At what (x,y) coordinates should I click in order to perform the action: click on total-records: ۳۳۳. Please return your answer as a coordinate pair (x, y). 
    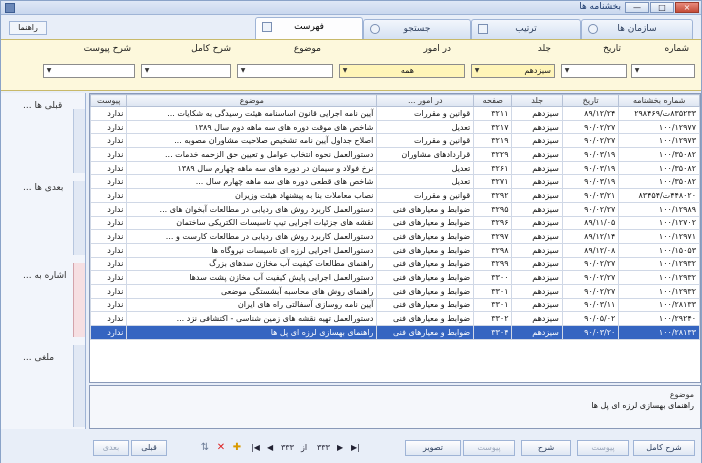
    Looking at the image, I should click on (323, 447).